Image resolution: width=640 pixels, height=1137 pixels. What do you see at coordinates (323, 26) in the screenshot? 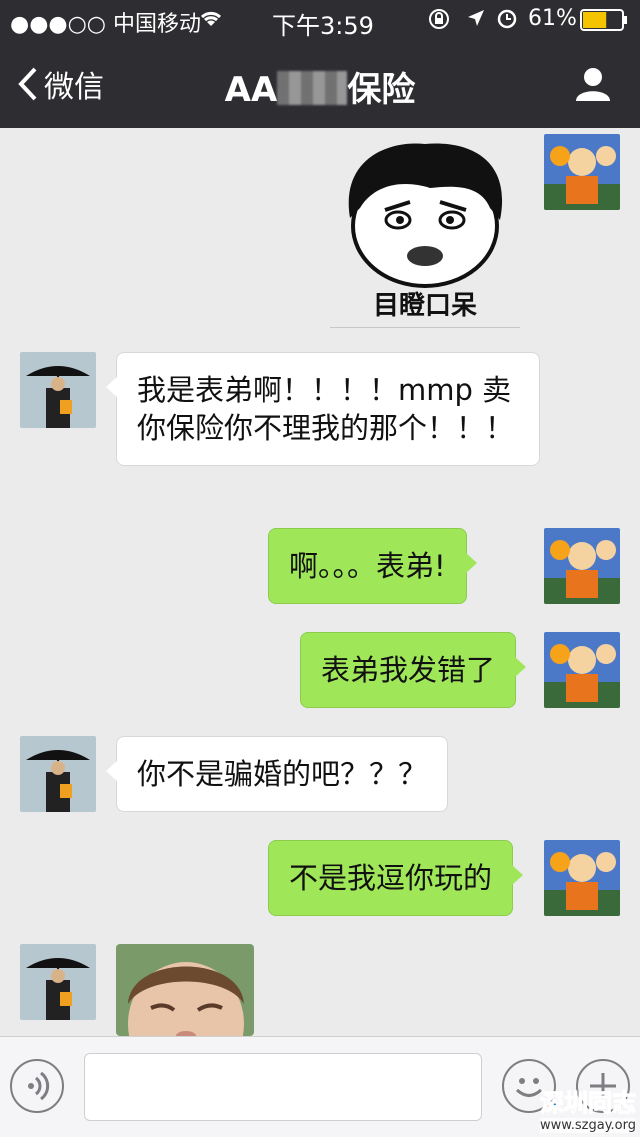
I see `clock: 下午3:59` at bounding box center [323, 26].